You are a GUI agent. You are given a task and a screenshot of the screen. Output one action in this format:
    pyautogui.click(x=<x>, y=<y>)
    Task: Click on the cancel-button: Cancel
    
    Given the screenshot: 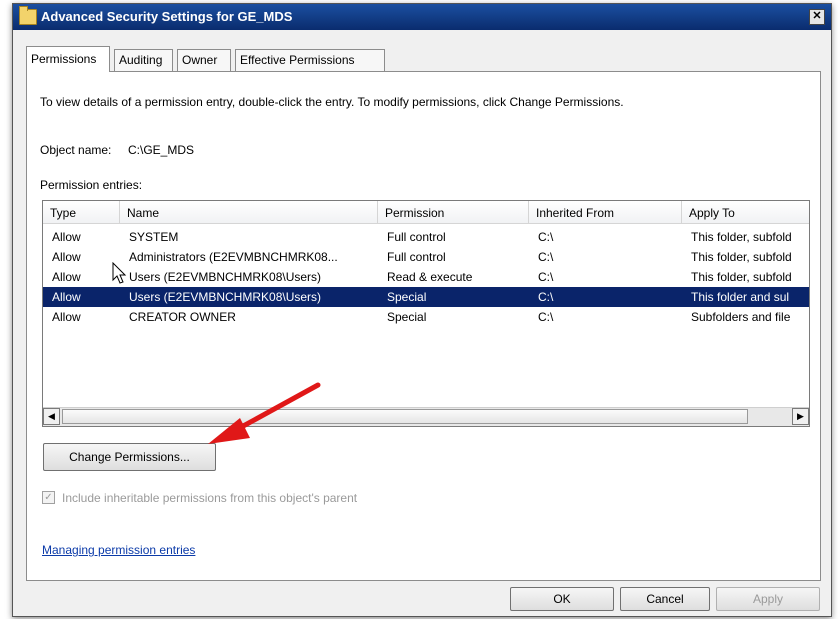 What is the action you would take?
    pyautogui.click(x=665, y=599)
    